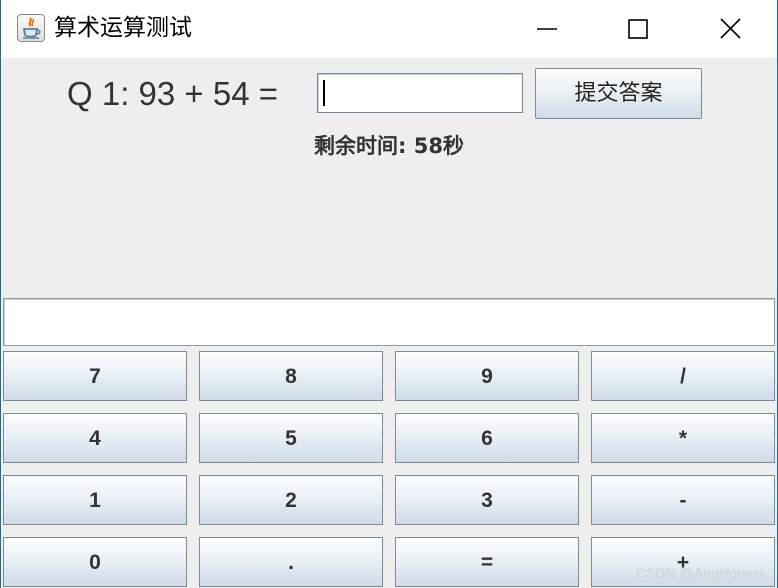 The width and height of the screenshot is (778, 588). Describe the element at coordinates (95, 376) in the screenshot. I see `key-7: 7` at that location.